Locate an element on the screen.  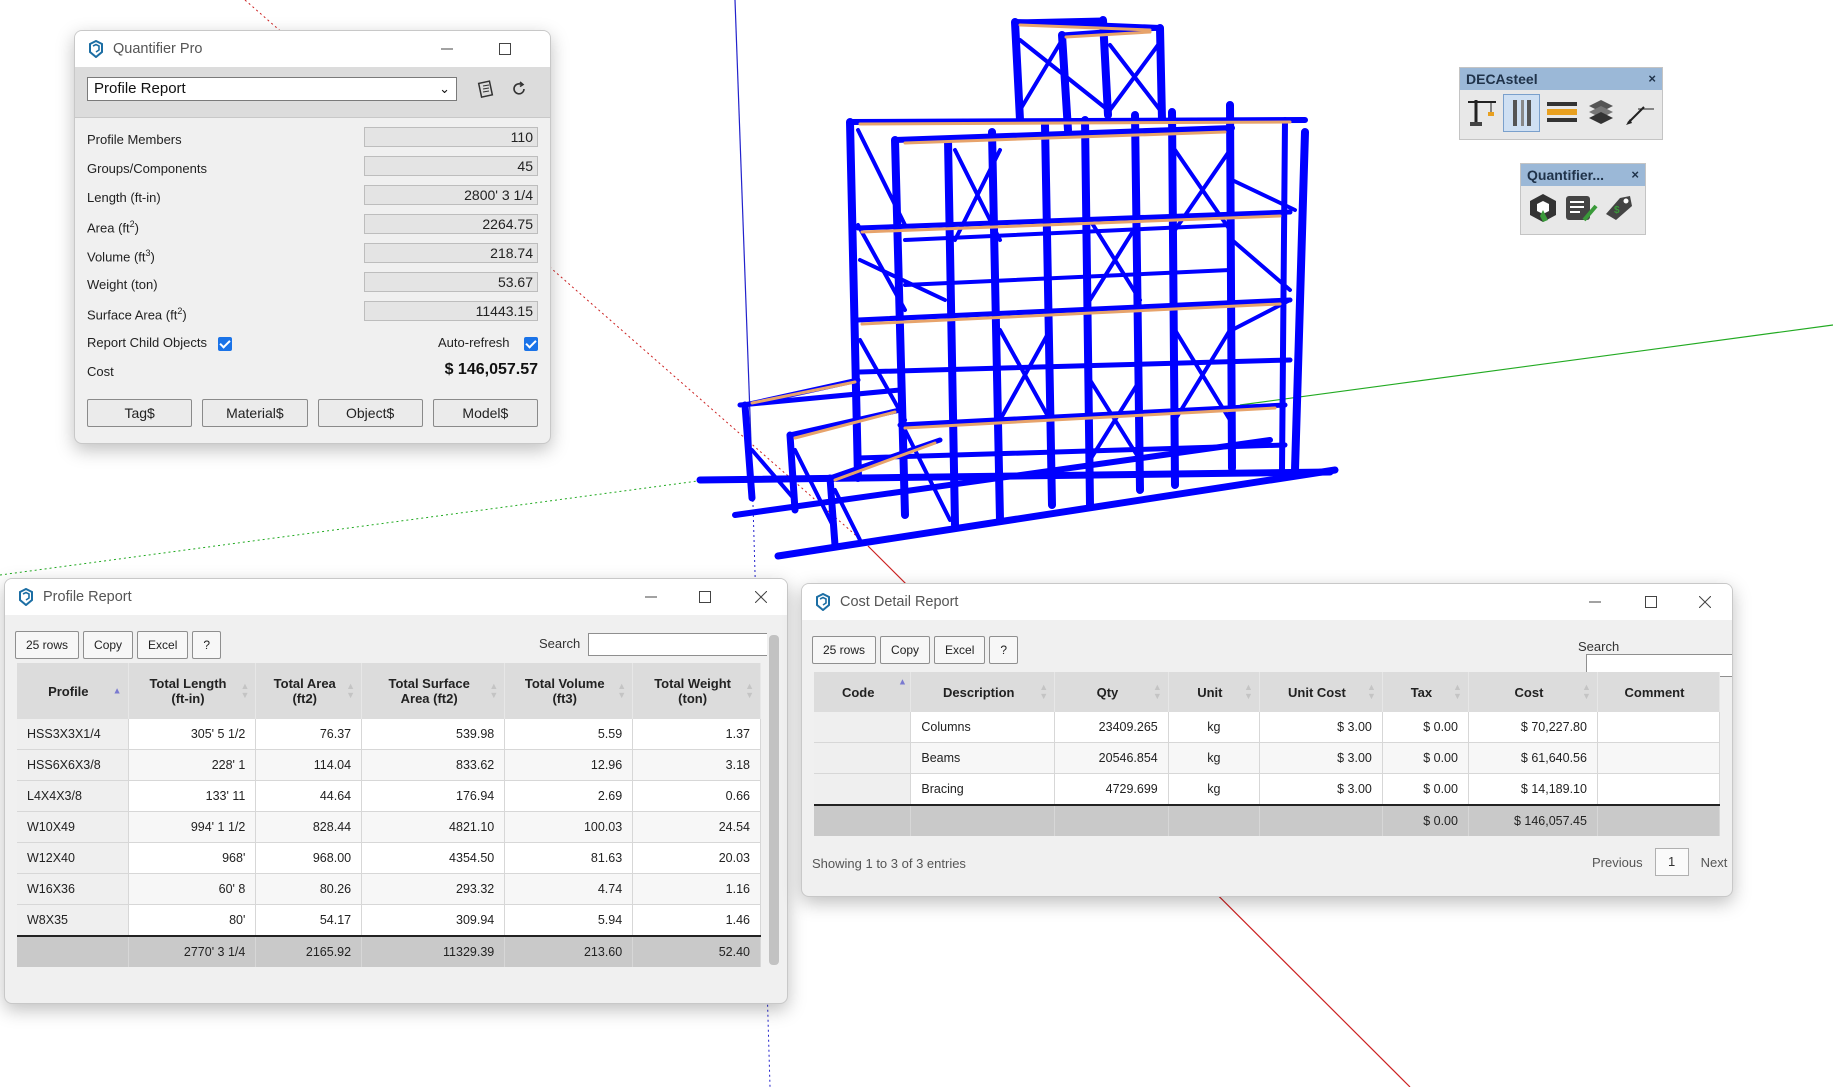
cell-length: 228' 1 is located at coordinates (192, 765).